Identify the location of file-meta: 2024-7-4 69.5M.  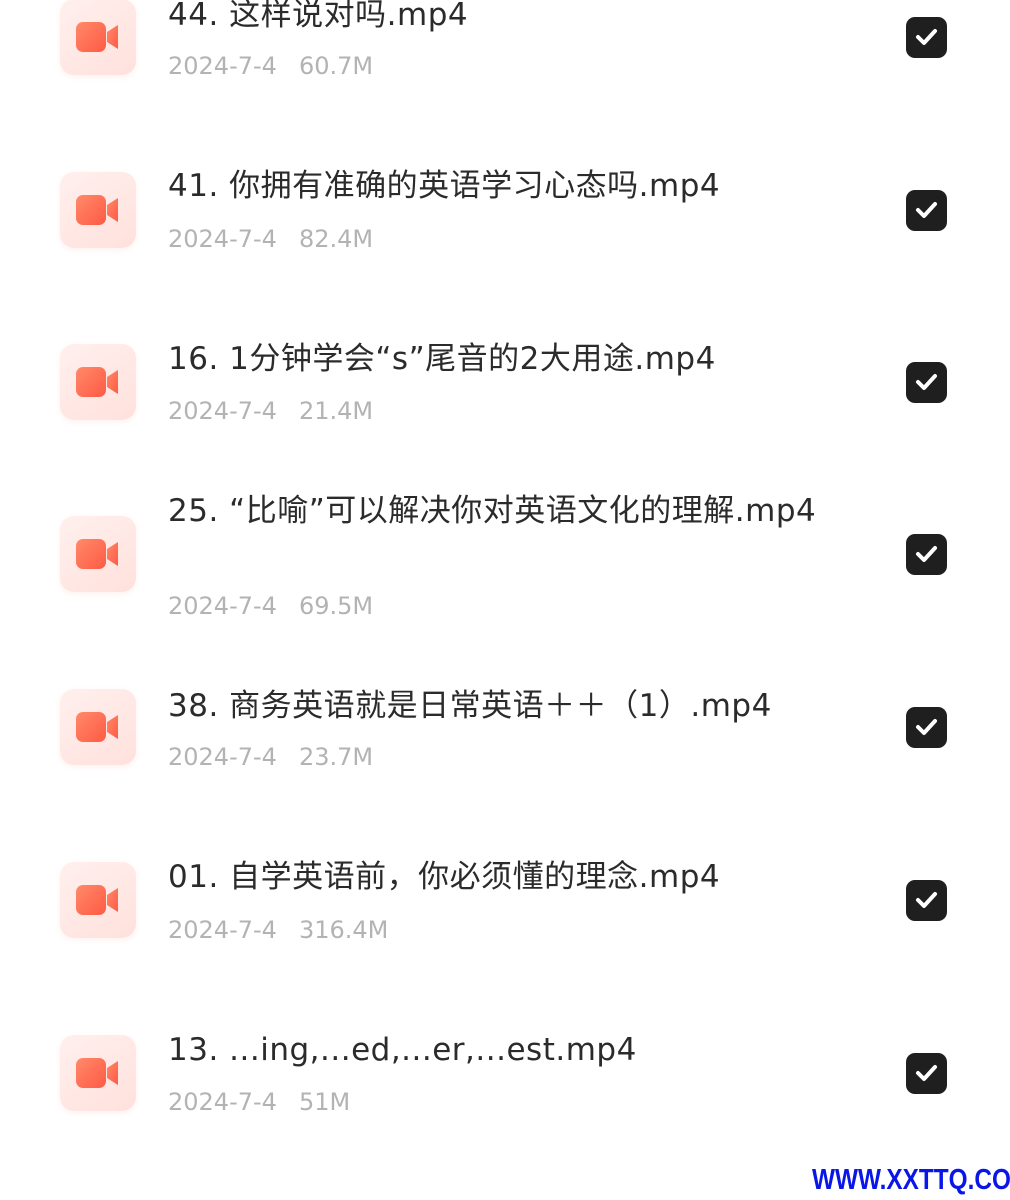
(270, 606).